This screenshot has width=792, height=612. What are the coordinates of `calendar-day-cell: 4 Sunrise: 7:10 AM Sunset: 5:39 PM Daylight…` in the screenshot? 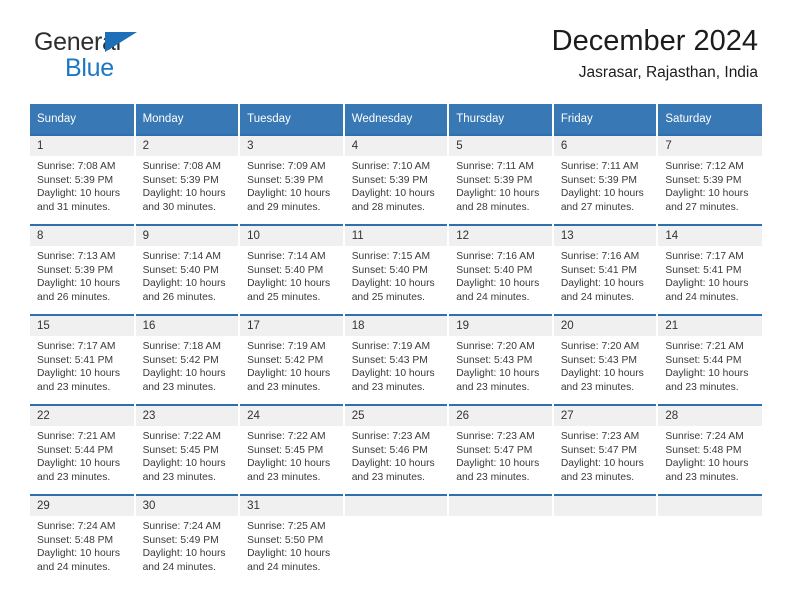 It's located at (396, 179).